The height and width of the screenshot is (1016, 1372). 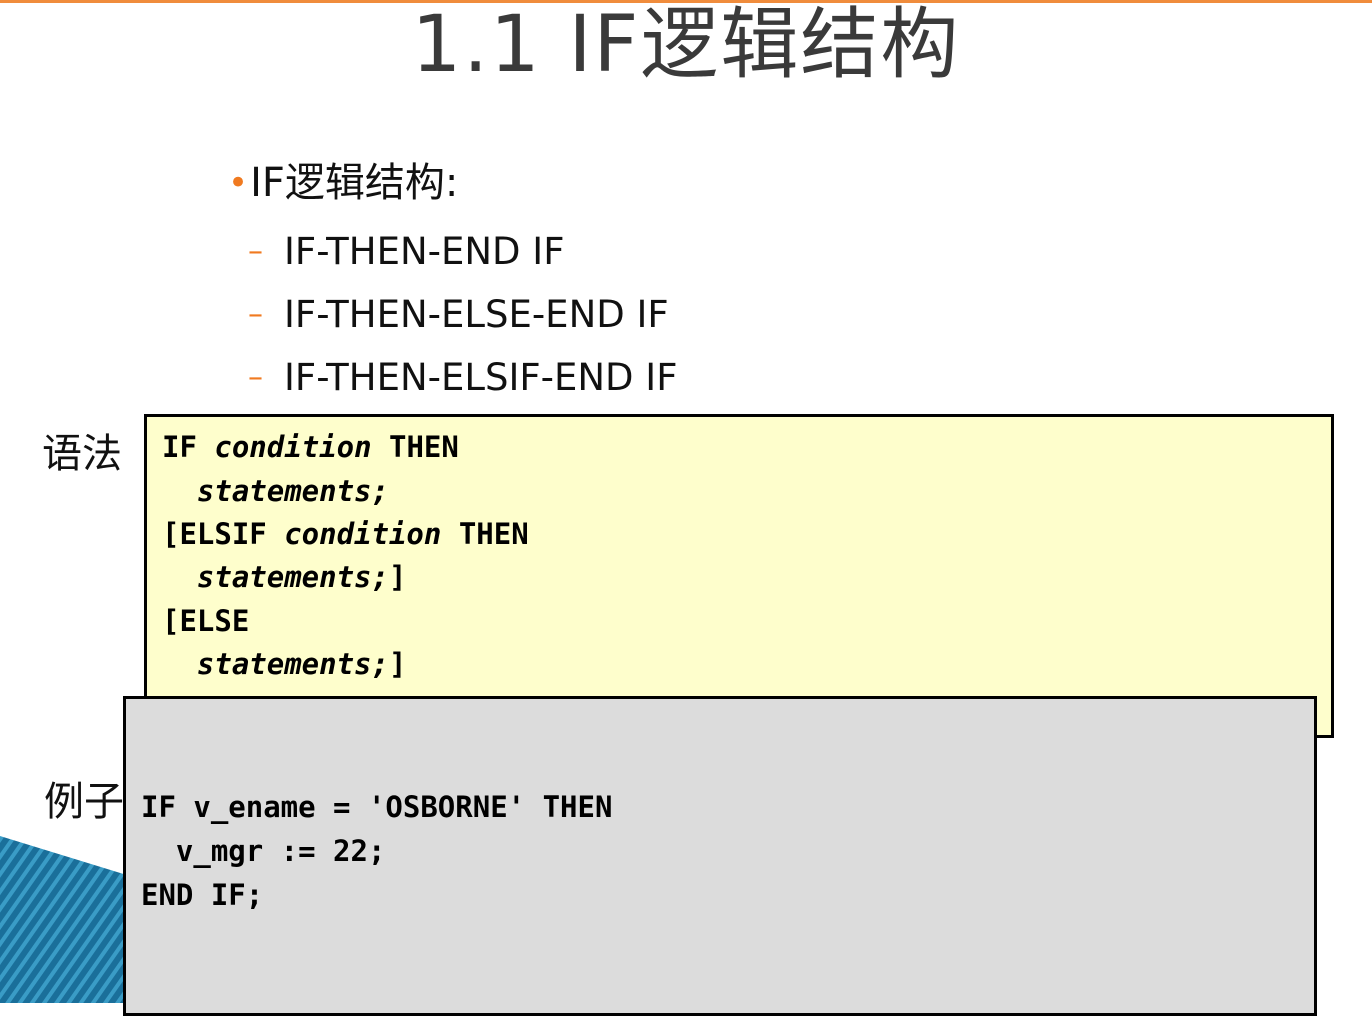 I want to click on syntax-line: statements;, so click(x=292, y=491).